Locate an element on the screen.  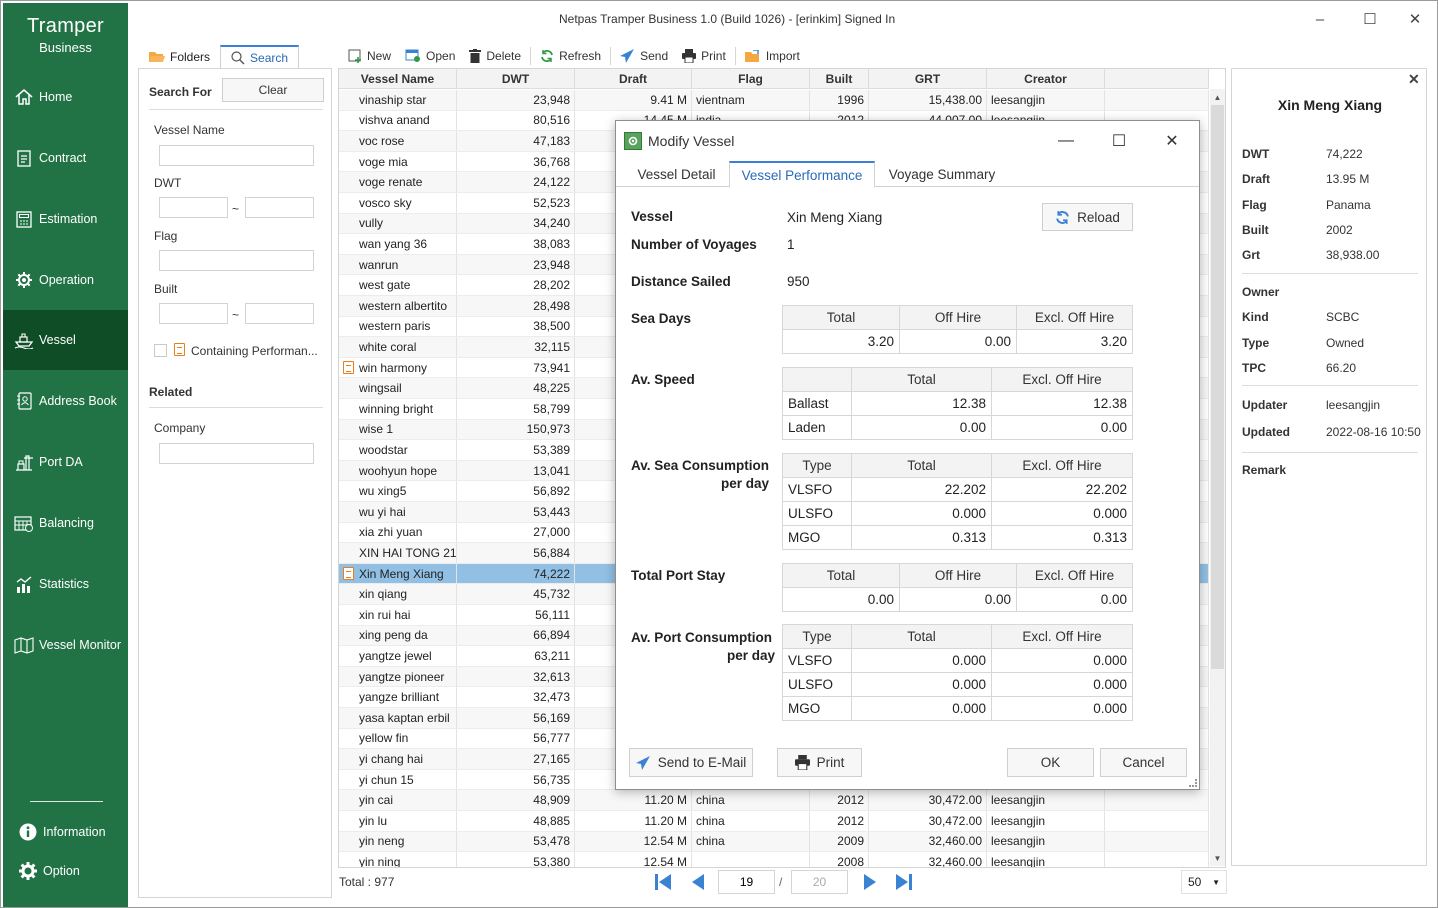
performance-icon is located at coordinates (179, 349).